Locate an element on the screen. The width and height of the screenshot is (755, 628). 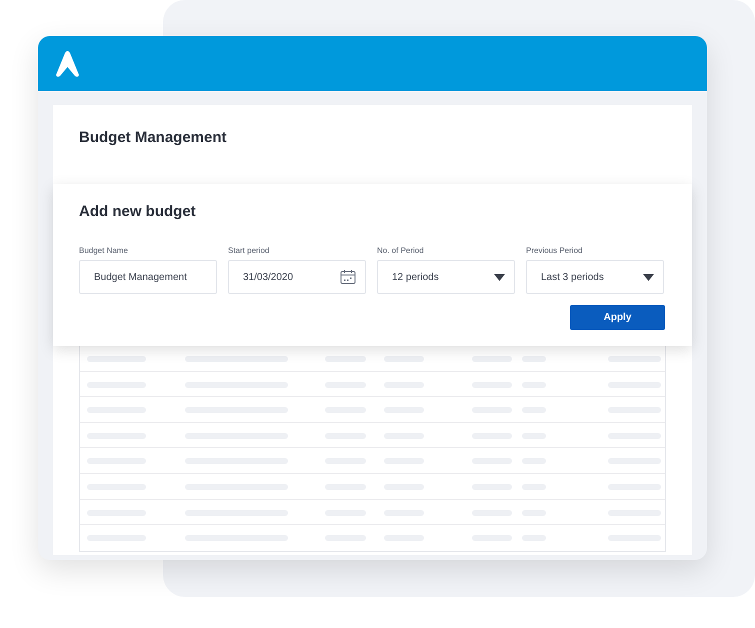
date-field: 31/03/2020 is located at coordinates (297, 277).